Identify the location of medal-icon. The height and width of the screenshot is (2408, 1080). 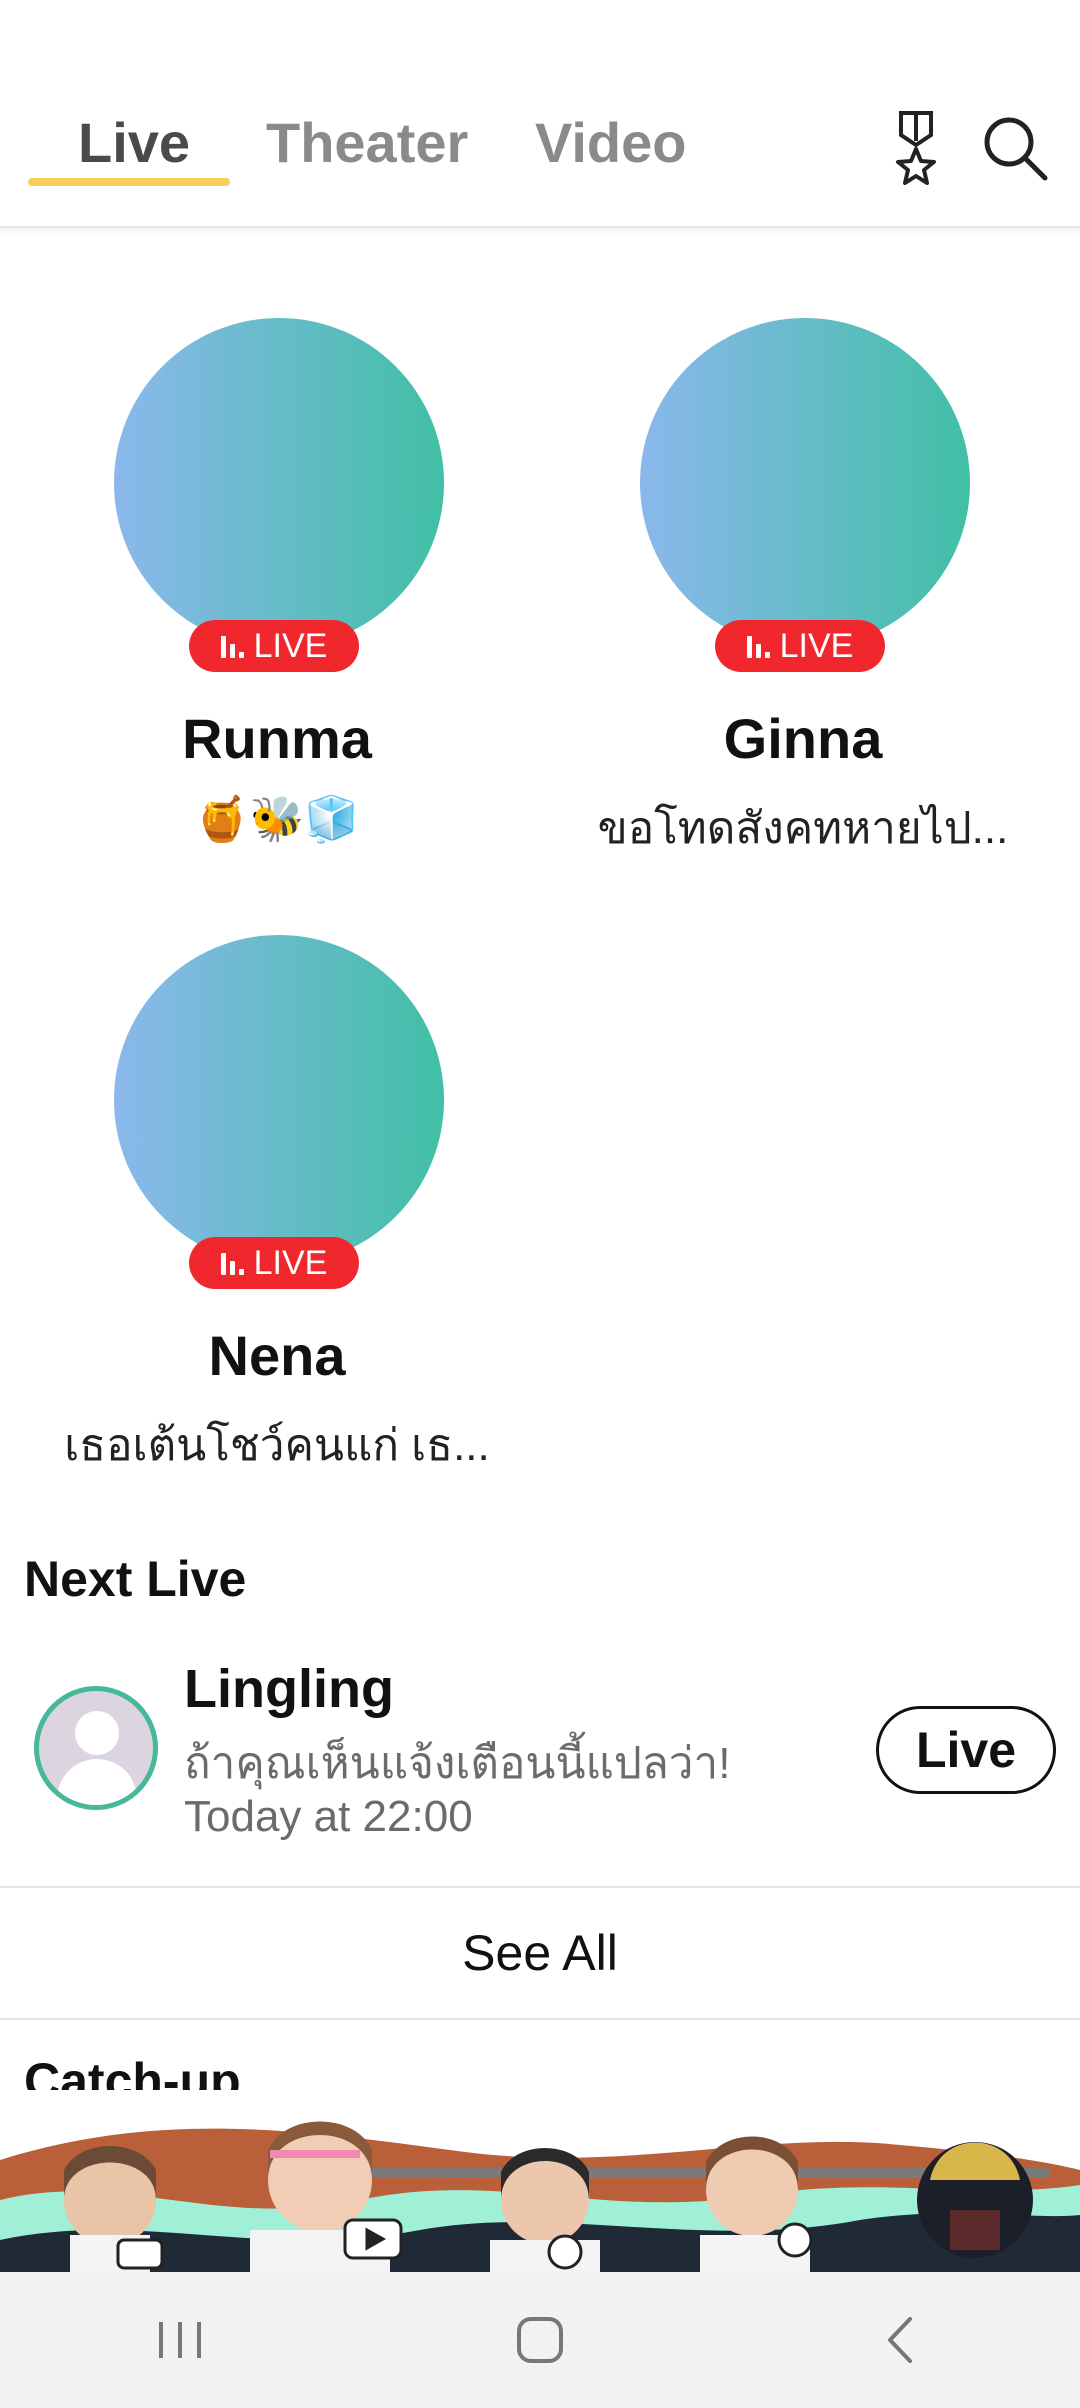
(916, 148).